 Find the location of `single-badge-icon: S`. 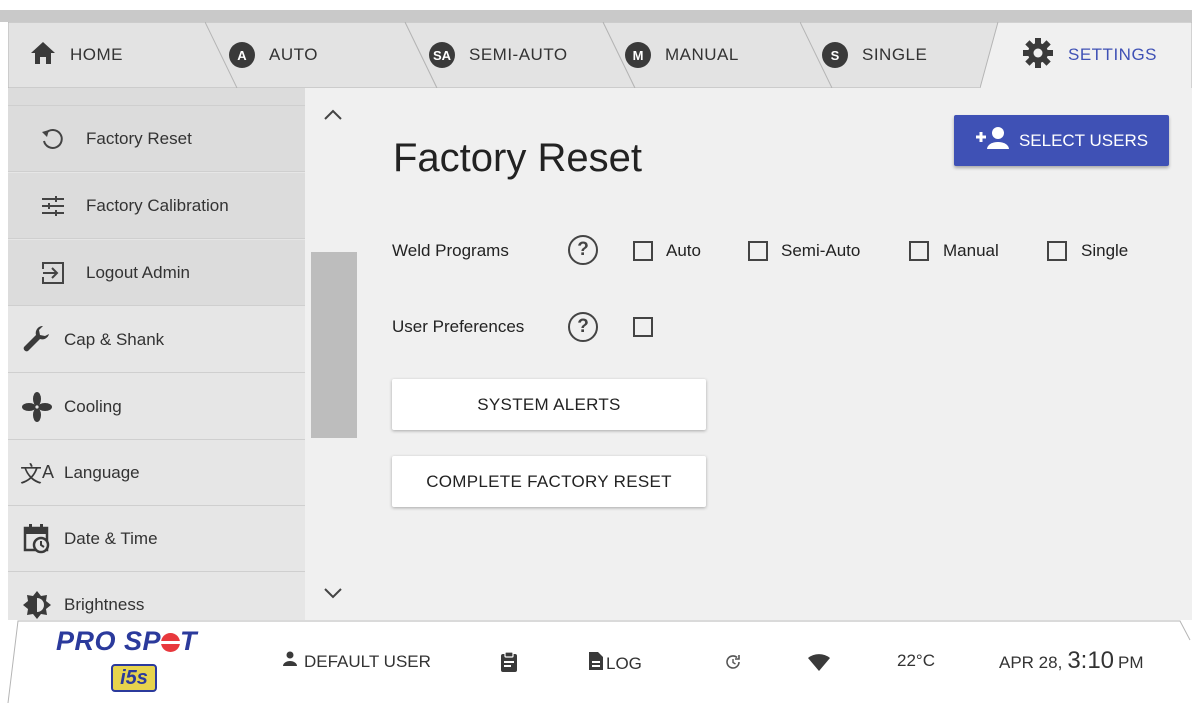

single-badge-icon: S is located at coordinates (835, 55).